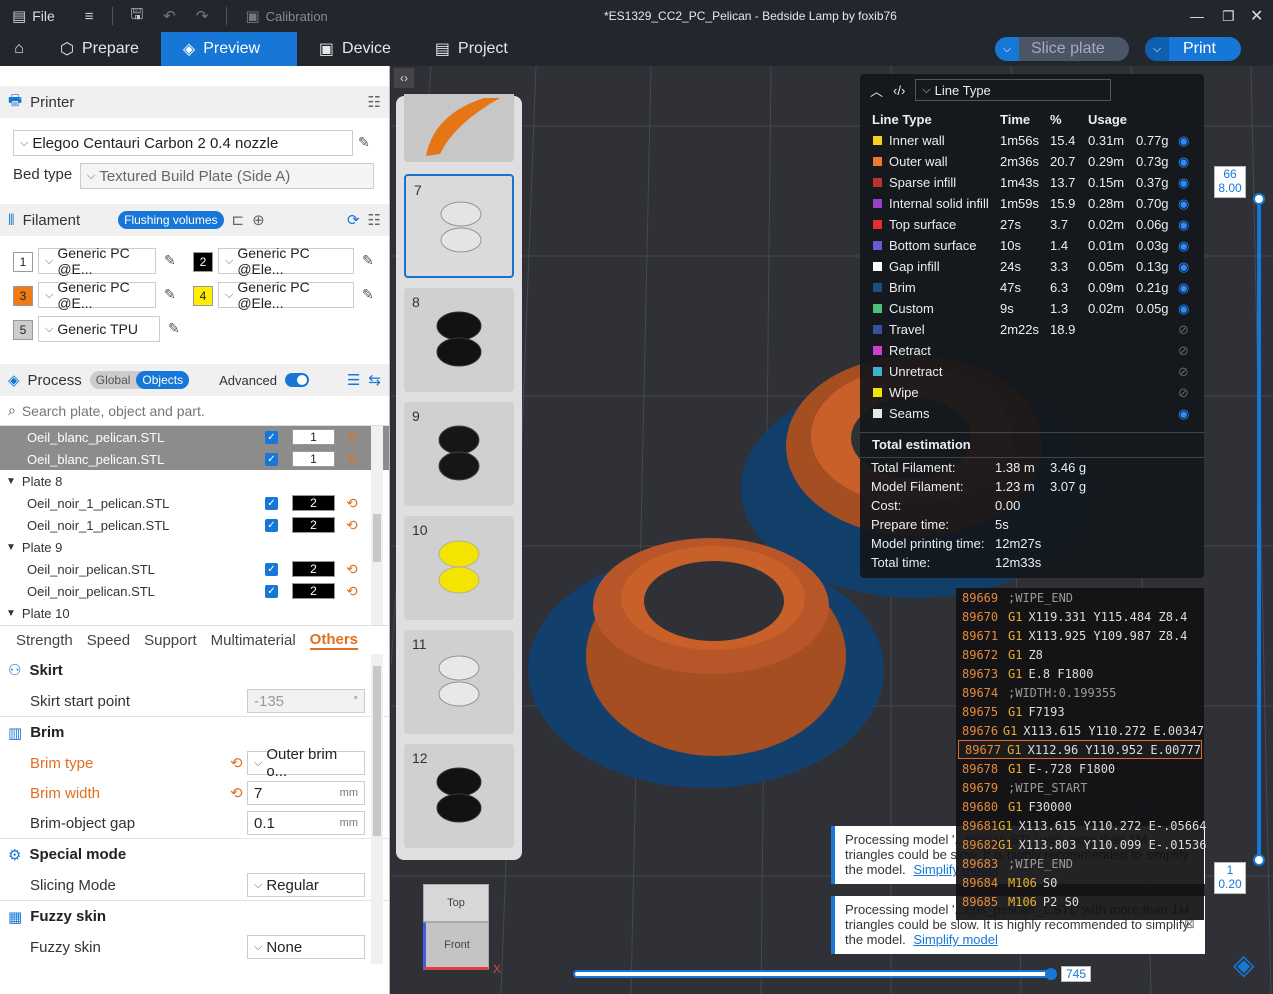 The width and height of the screenshot is (1273, 994). I want to click on gcode-line: 89676 G1 X113.615 Y110.272 E.00347, so click(1080, 730).